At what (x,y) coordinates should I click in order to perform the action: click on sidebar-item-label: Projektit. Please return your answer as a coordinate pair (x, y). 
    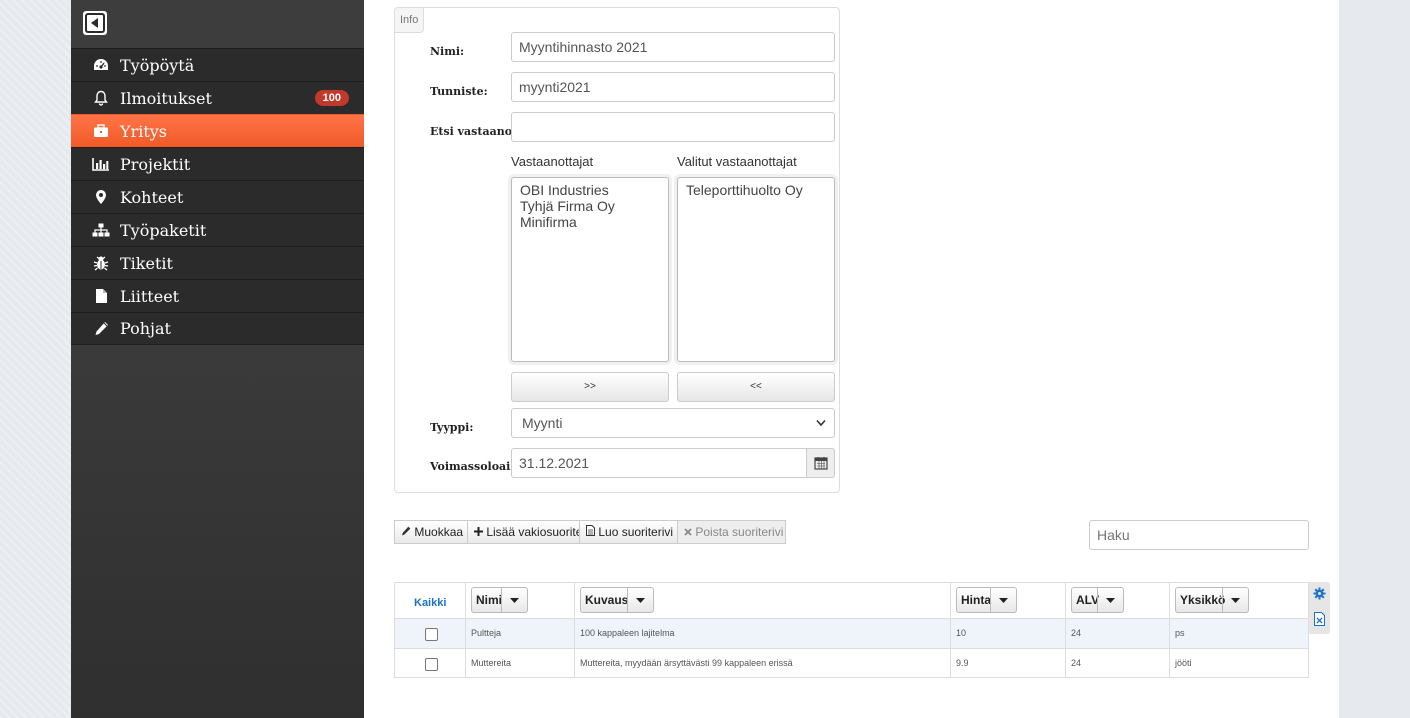
    Looking at the image, I should click on (155, 164).